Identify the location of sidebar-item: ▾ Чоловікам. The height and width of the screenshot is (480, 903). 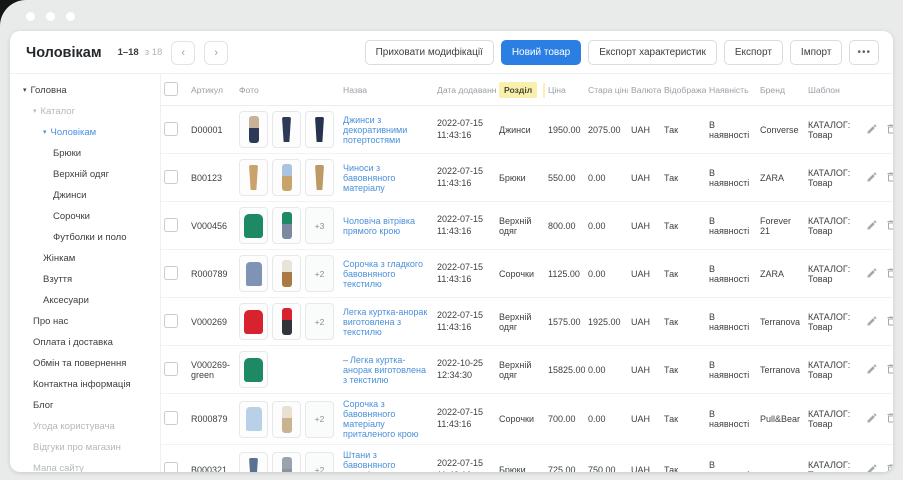
(85, 132).